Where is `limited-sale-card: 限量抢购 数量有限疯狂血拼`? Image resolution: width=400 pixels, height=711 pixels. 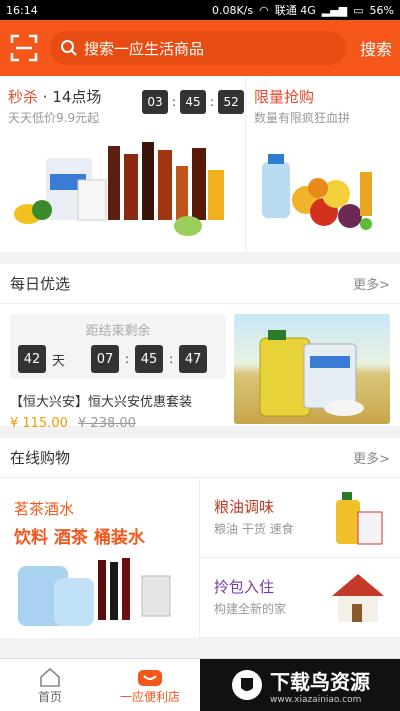 limited-sale-card: 限量抢购 数量有限疯狂血拼 is located at coordinates (323, 164).